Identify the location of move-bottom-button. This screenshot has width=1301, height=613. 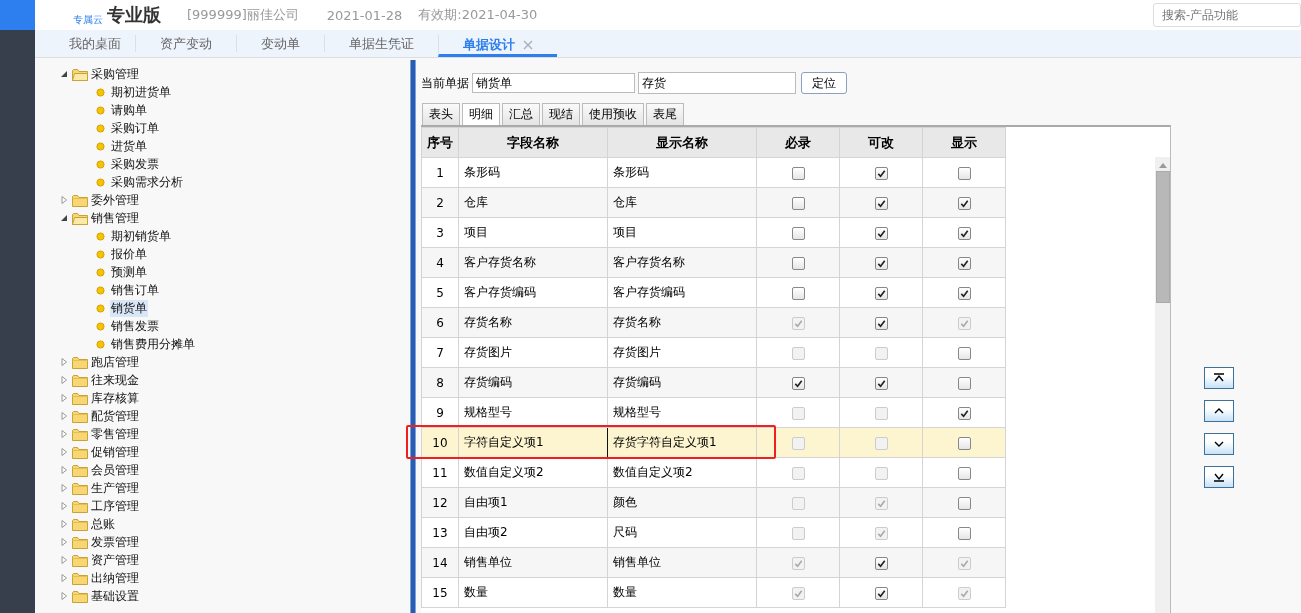
(1219, 477).